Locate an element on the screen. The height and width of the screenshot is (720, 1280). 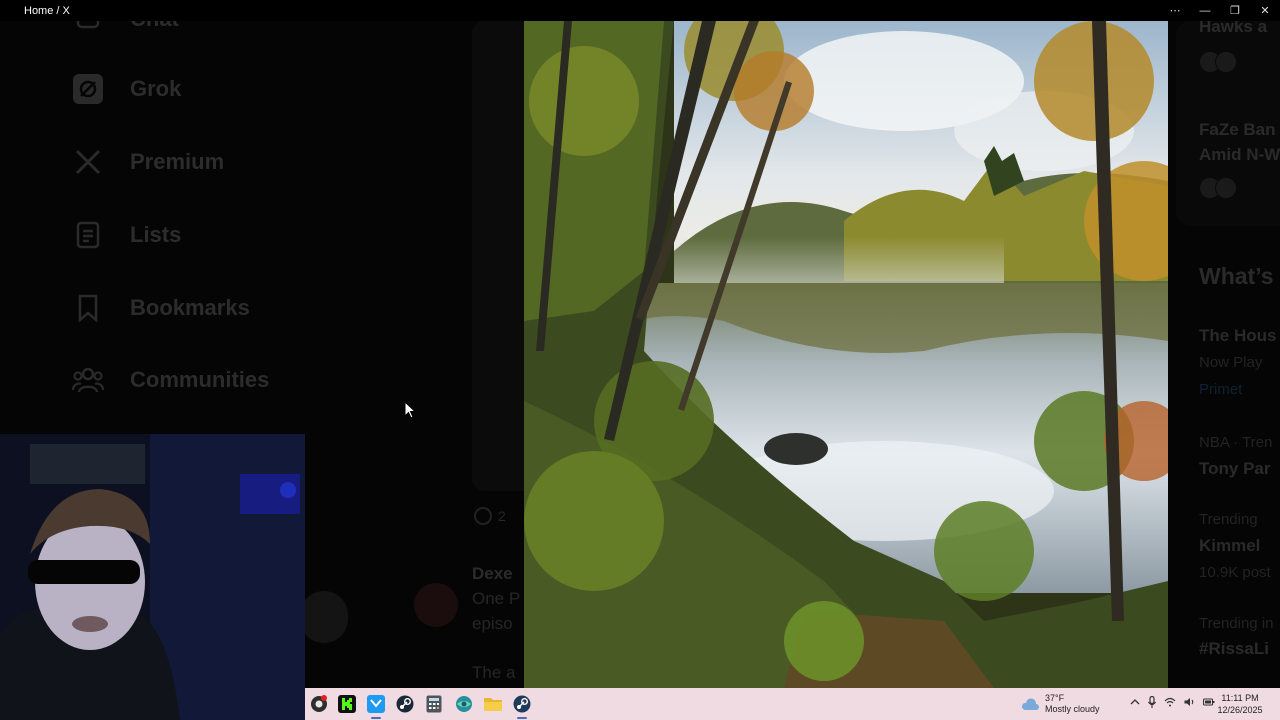
close-button: ✕ is located at coordinates (1265, 10).